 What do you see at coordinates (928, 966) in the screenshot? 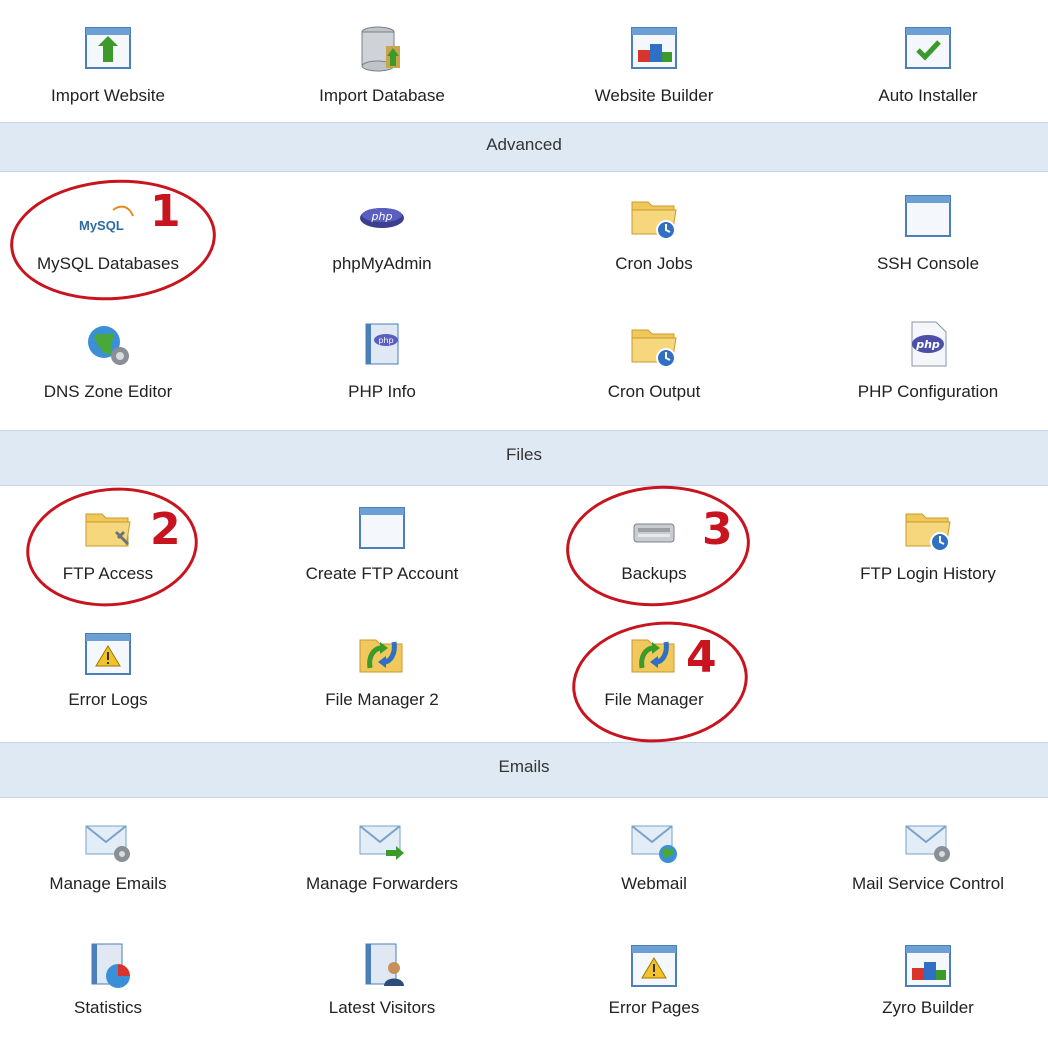
I see `zyro-builder-icon` at bounding box center [928, 966].